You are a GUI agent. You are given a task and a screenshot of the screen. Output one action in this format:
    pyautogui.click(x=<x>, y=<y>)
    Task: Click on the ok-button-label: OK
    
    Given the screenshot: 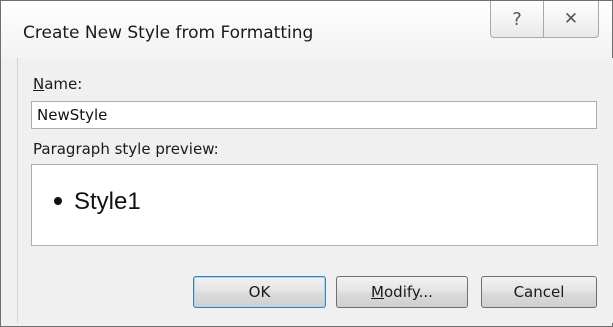 What is the action you would take?
    pyautogui.click(x=259, y=292)
    